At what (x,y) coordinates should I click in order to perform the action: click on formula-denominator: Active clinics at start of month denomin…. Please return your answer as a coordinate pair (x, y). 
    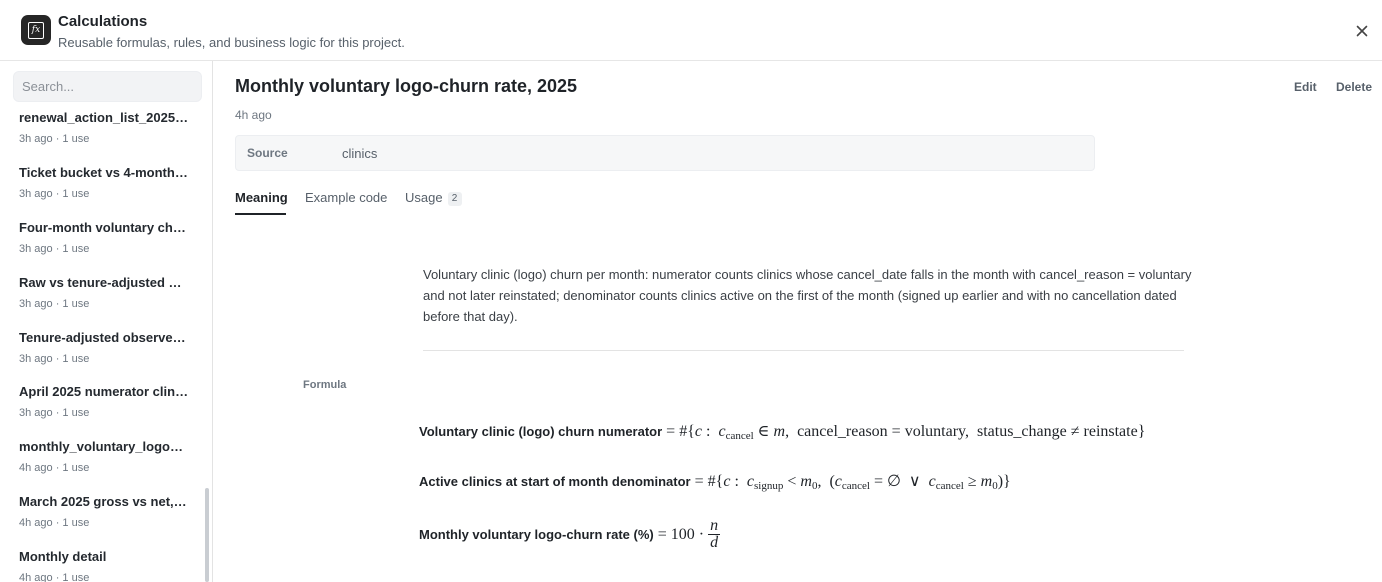
    Looking at the image, I should click on (715, 482).